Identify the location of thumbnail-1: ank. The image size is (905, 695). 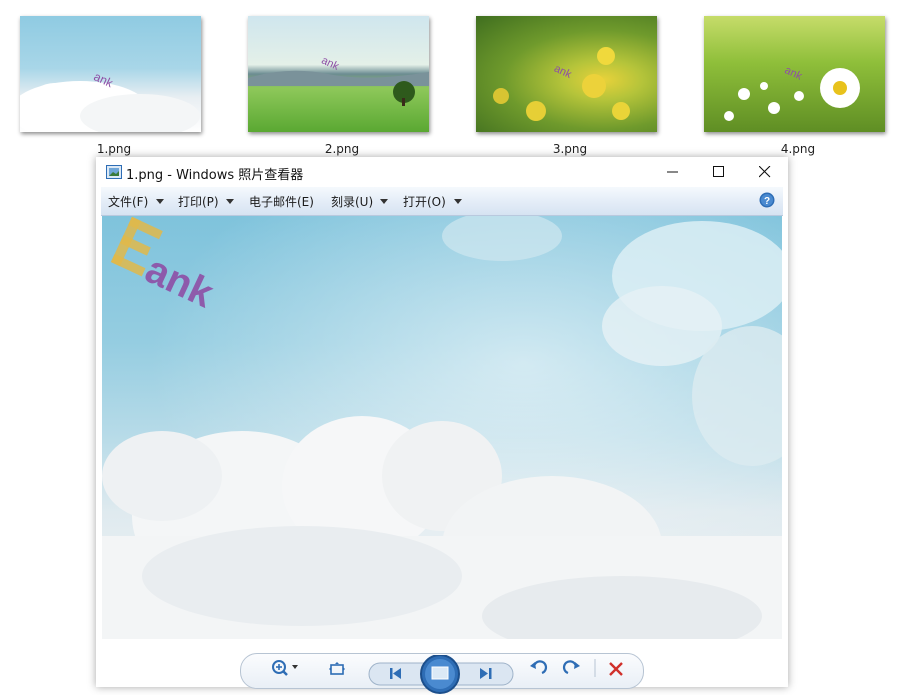
(110, 74).